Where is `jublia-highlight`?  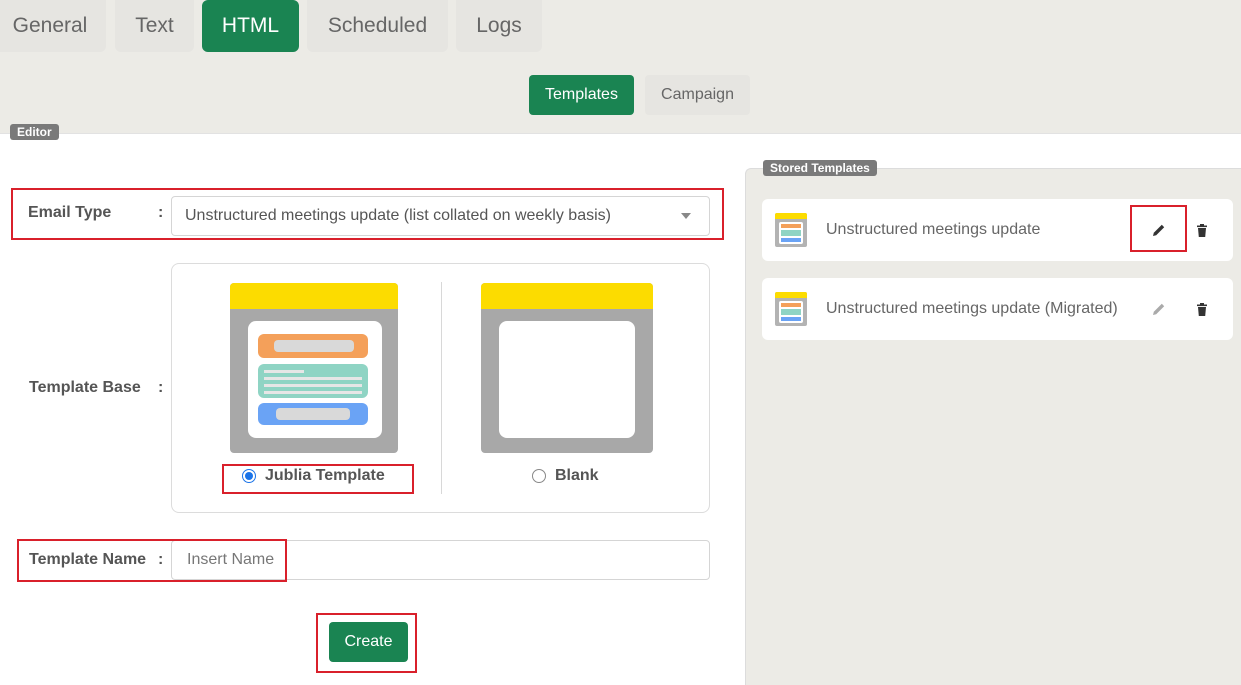 jublia-highlight is located at coordinates (318, 479).